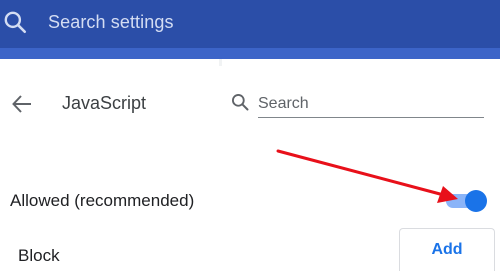 This screenshot has height=271, width=500. What do you see at coordinates (476, 201) in the screenshot?
I see `toggle-knob` at bounding box center [476, 201].